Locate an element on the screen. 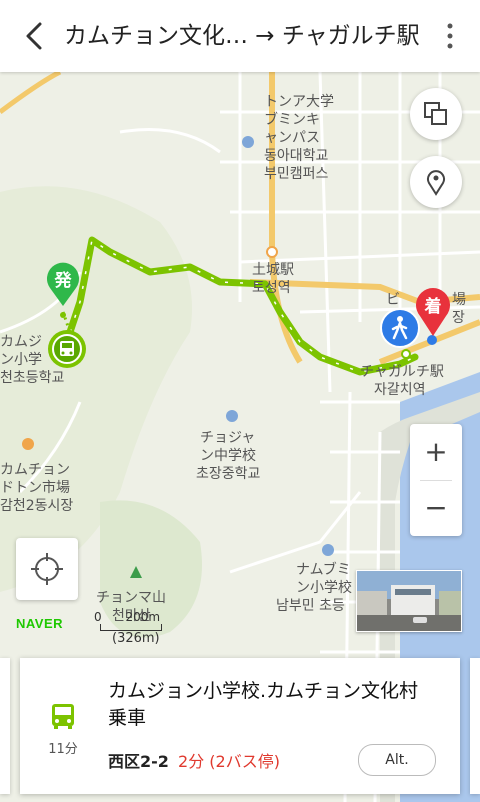 The height and width of the screenshot is (802, 480). boarding-stop-name: カムジョン小学校.カムチョン文化村乗車 is located at coordinates (263, 704).